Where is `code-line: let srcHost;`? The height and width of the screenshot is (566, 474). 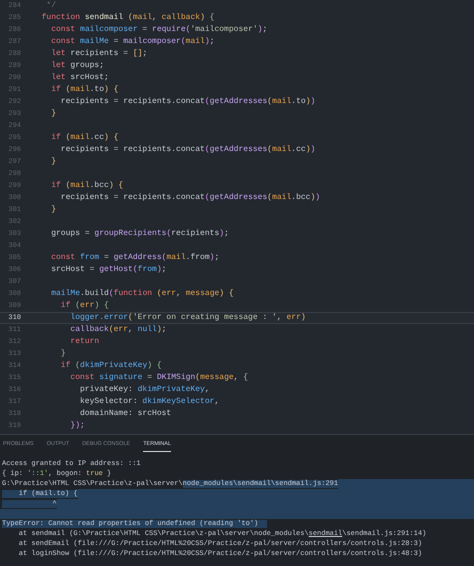
code-line: let srcHost; is located at coordinates (79, 78).